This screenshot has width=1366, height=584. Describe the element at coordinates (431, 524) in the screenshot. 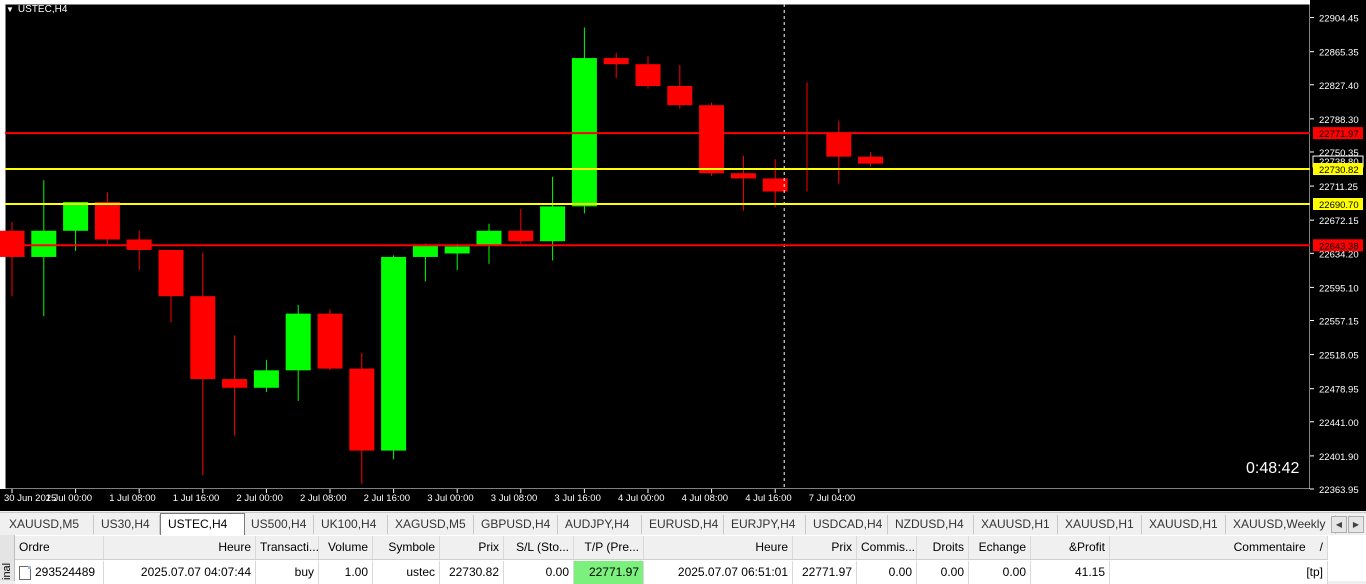

I see `tab-xagusd-m5: XAGUSD,M5` at that location.